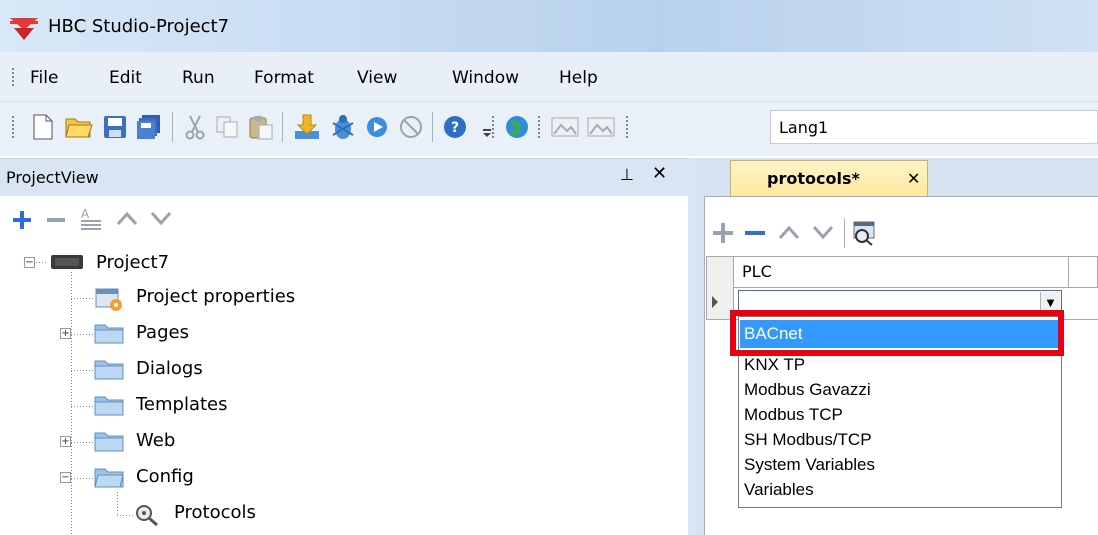 This screenshot has height=535, width=1098. I want to click on tree-item-templates: Templates, so click(182, 404).